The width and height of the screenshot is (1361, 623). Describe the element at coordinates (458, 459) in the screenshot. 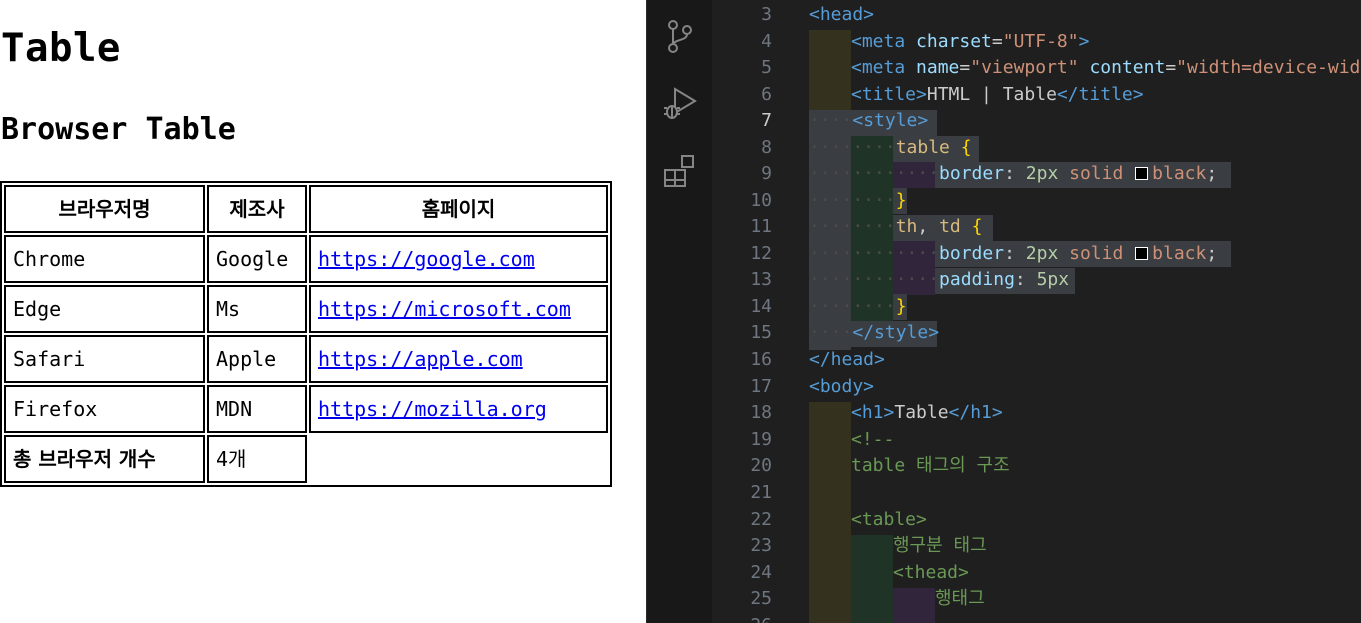

I see `empty-cell` at that location.